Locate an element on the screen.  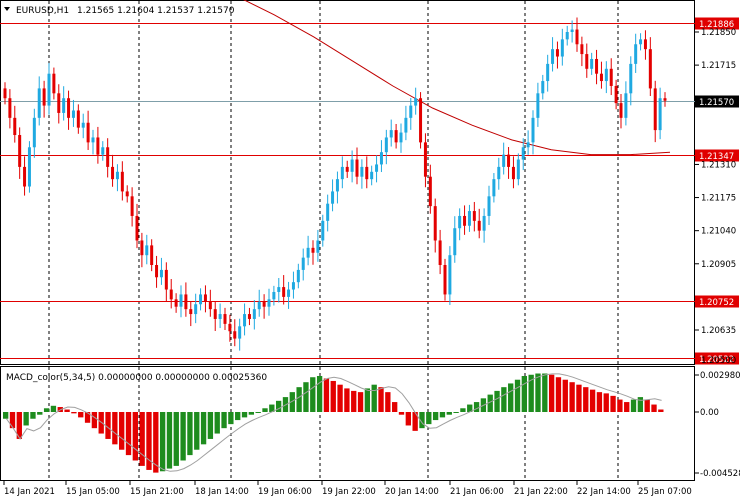
macd-axis: 0.0029800 0.00 -0.004528 is located at coordinates (717, 425).